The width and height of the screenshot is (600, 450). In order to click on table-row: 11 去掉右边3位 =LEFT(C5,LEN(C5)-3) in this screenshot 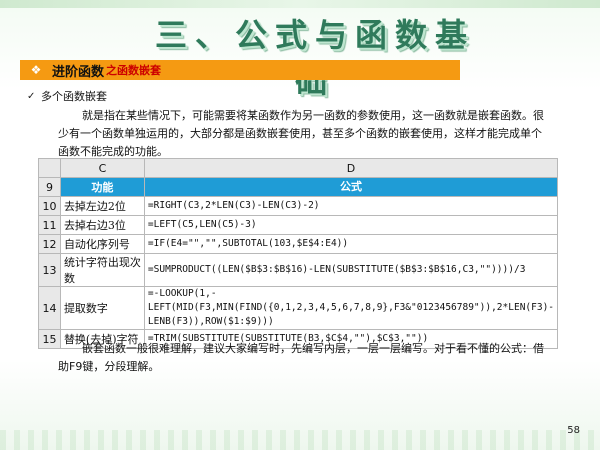, I will do `click(298, 225)`.